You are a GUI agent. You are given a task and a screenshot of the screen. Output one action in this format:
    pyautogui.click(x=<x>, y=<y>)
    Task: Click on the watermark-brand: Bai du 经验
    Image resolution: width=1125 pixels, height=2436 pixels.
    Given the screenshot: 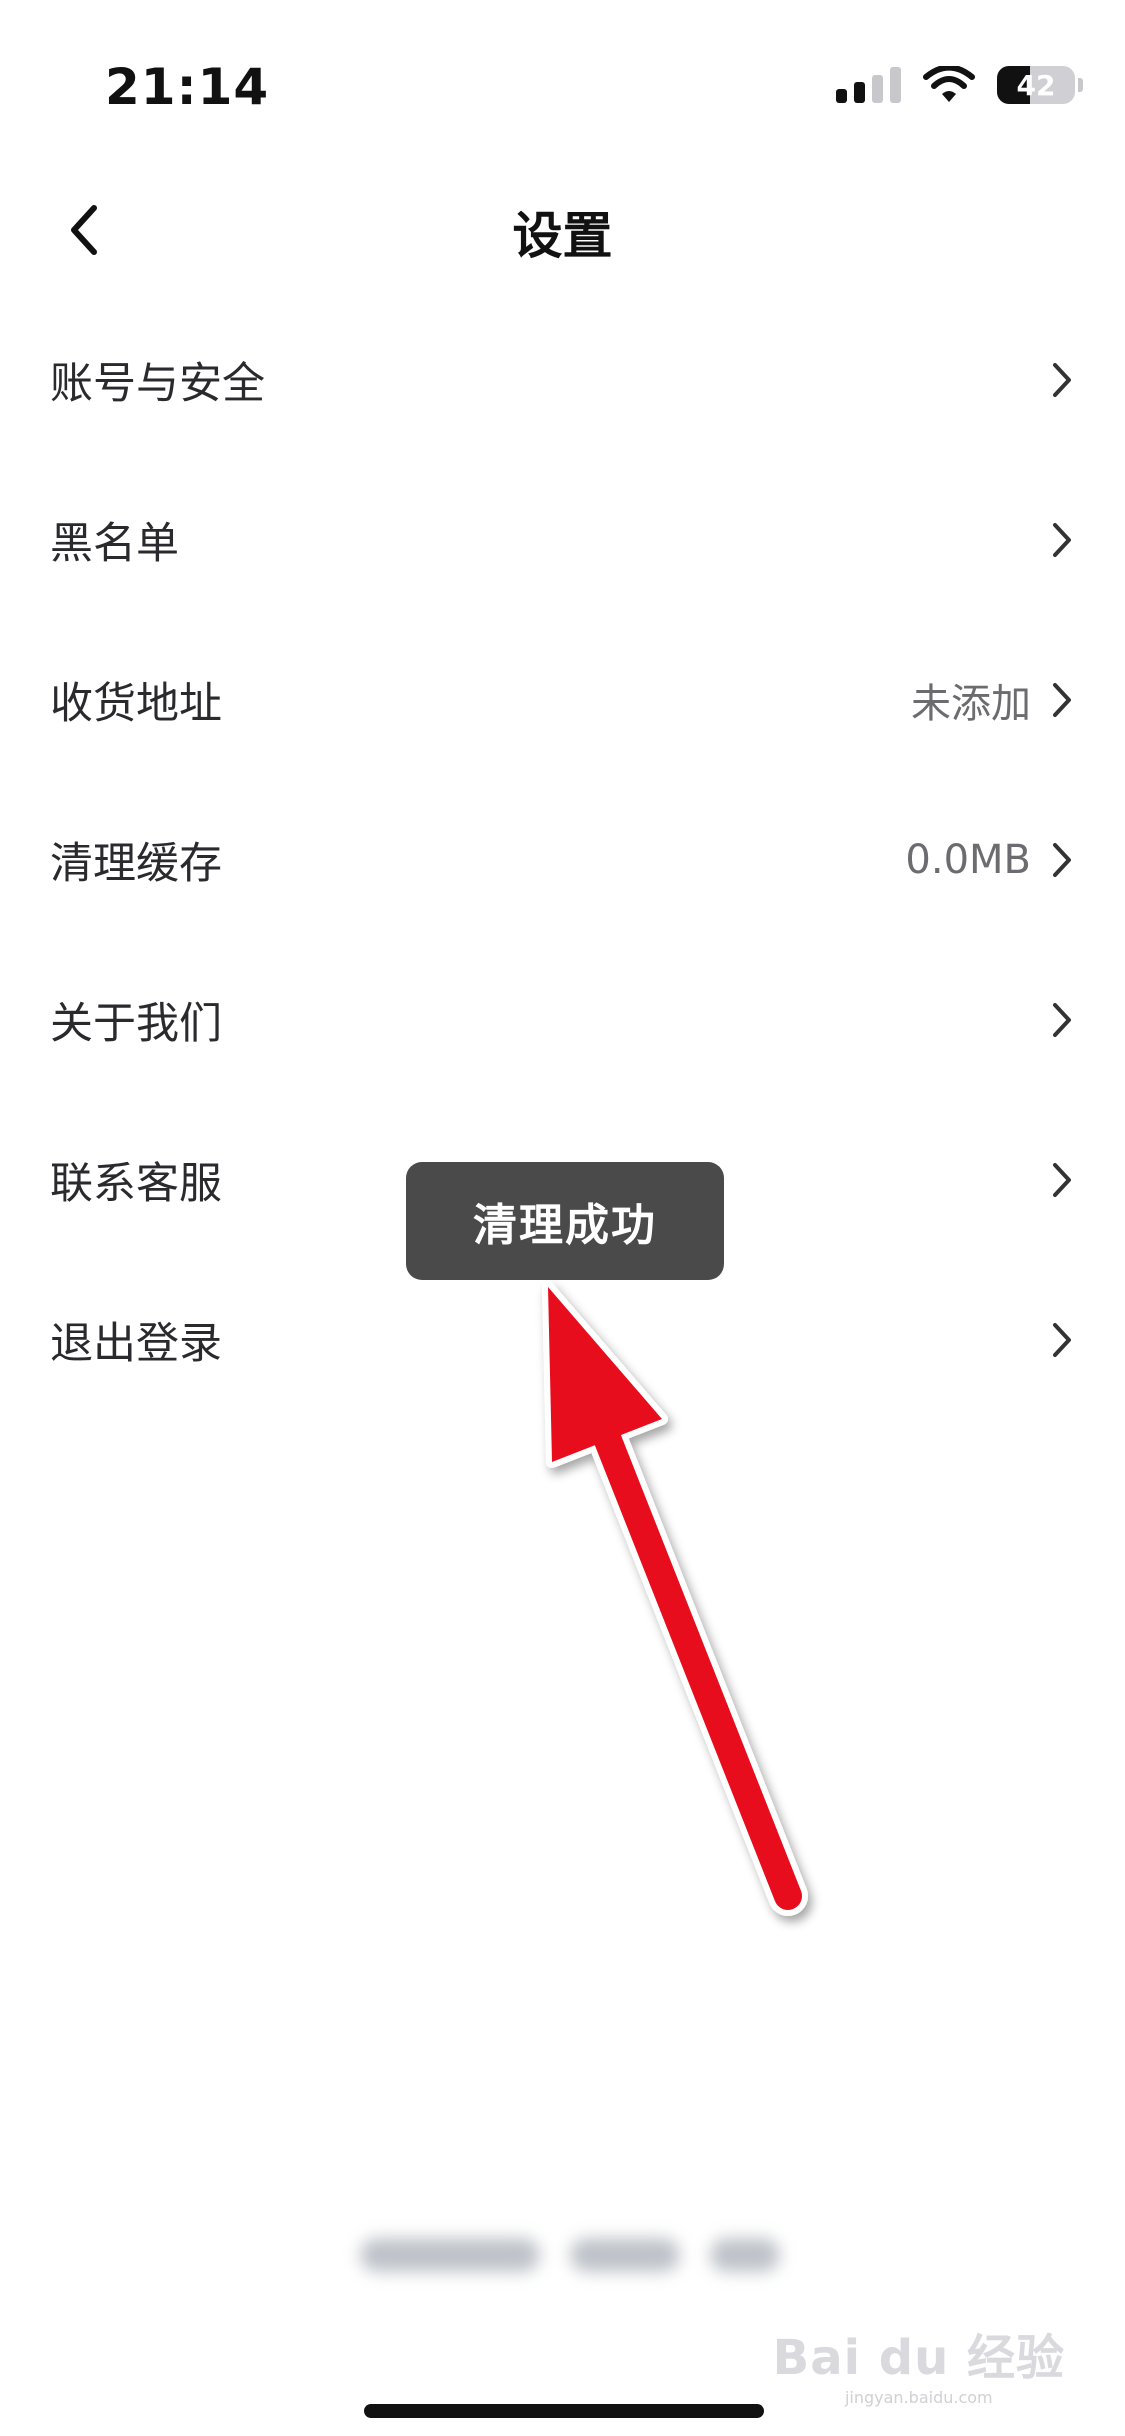 What is the action you would take?
    pyautogui.click(x=918, y=2358)
    